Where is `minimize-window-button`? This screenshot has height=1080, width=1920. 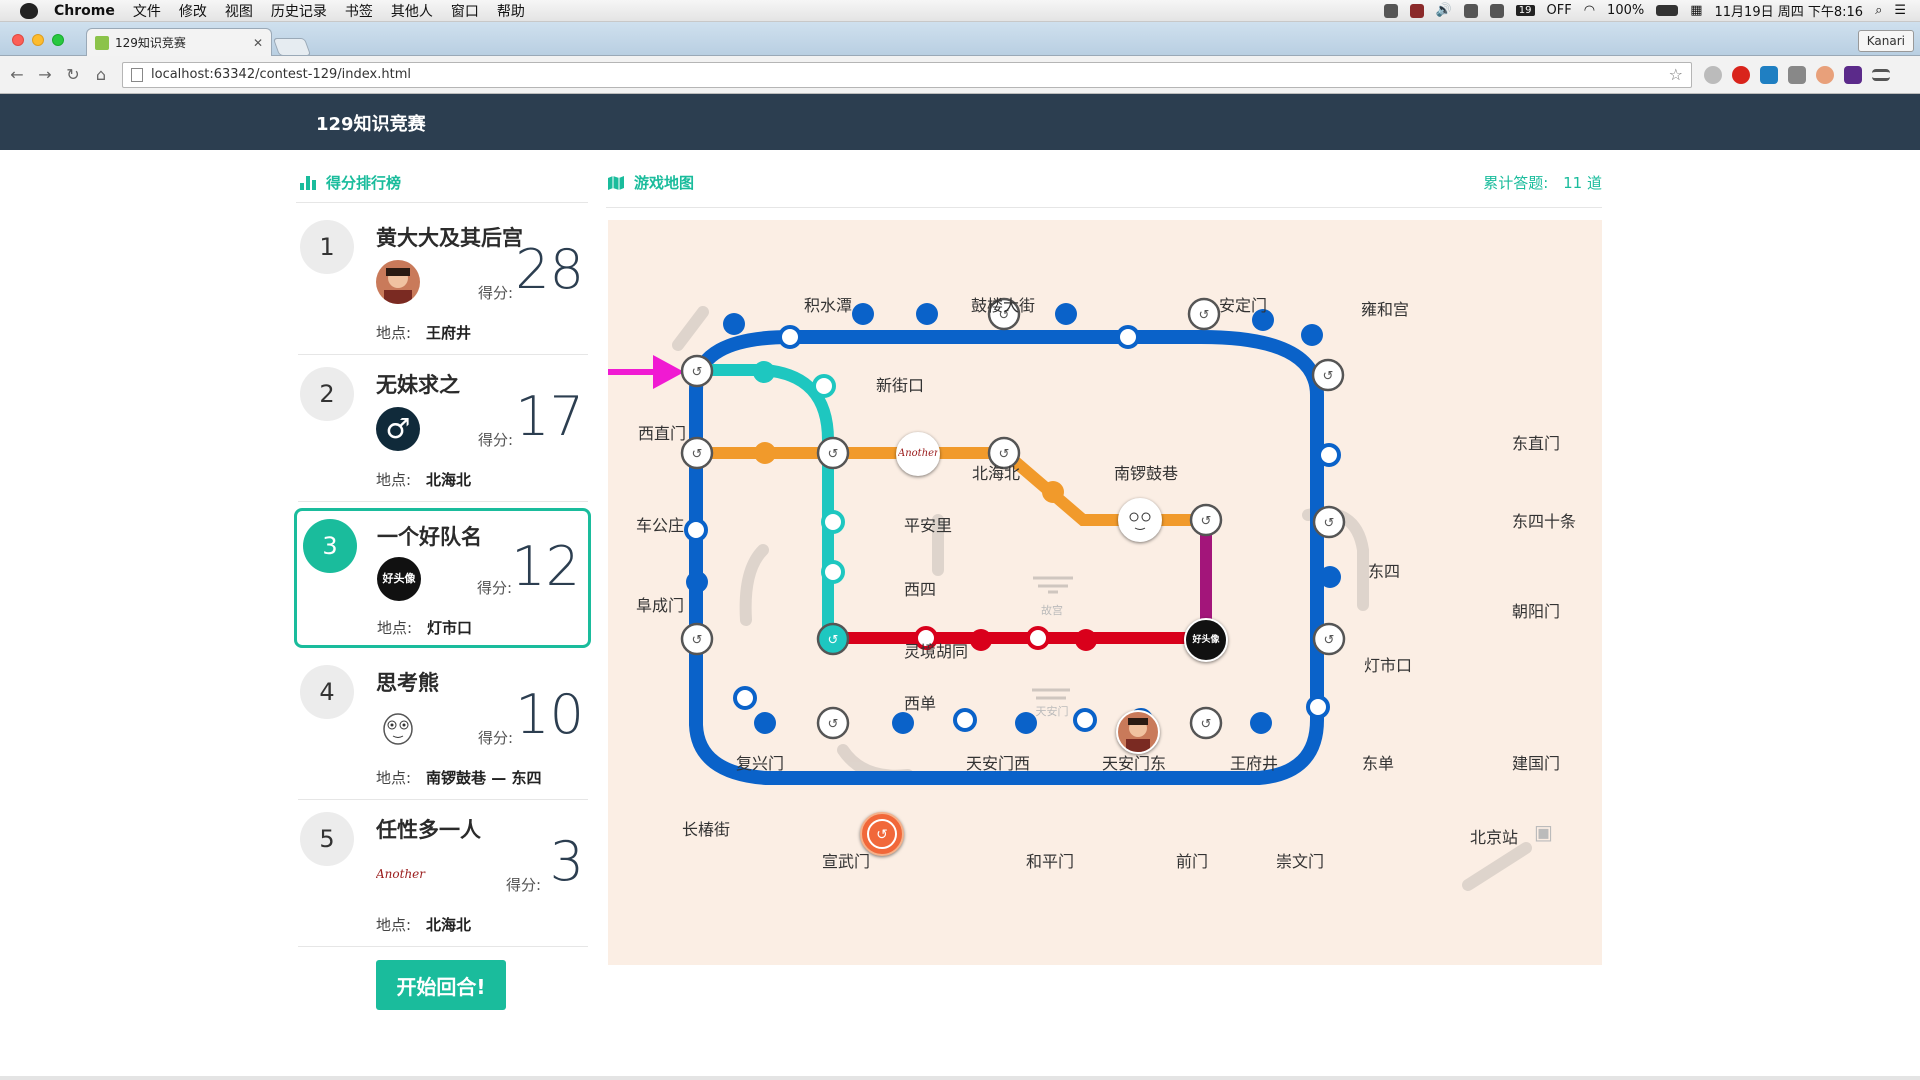 minimize-window-button is located at coordinates (38, 40).